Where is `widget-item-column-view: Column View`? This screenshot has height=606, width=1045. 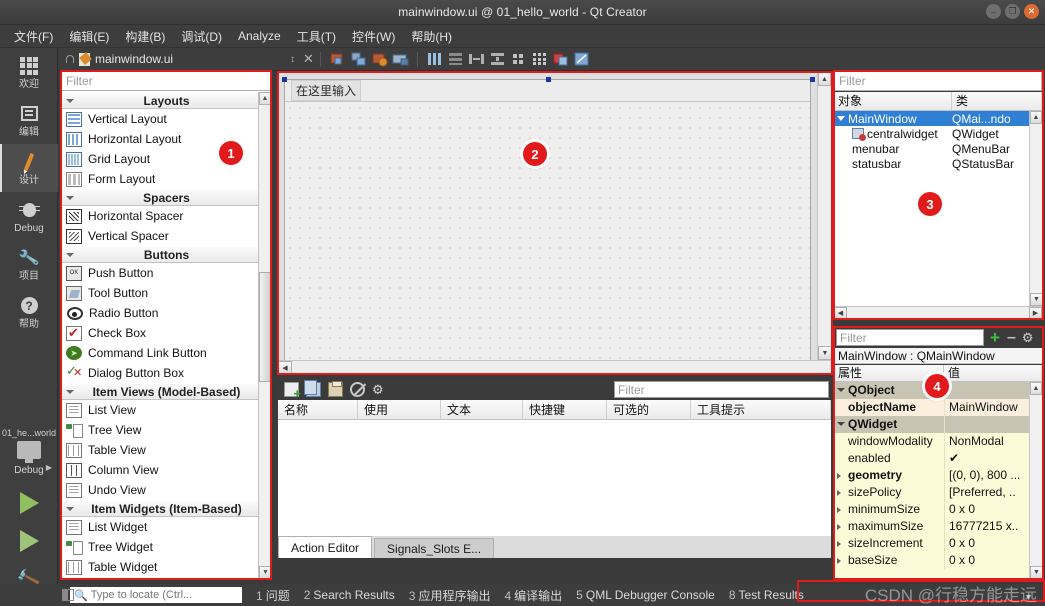 widget-item-column-view: Column View is located at coordinates (166, 470).